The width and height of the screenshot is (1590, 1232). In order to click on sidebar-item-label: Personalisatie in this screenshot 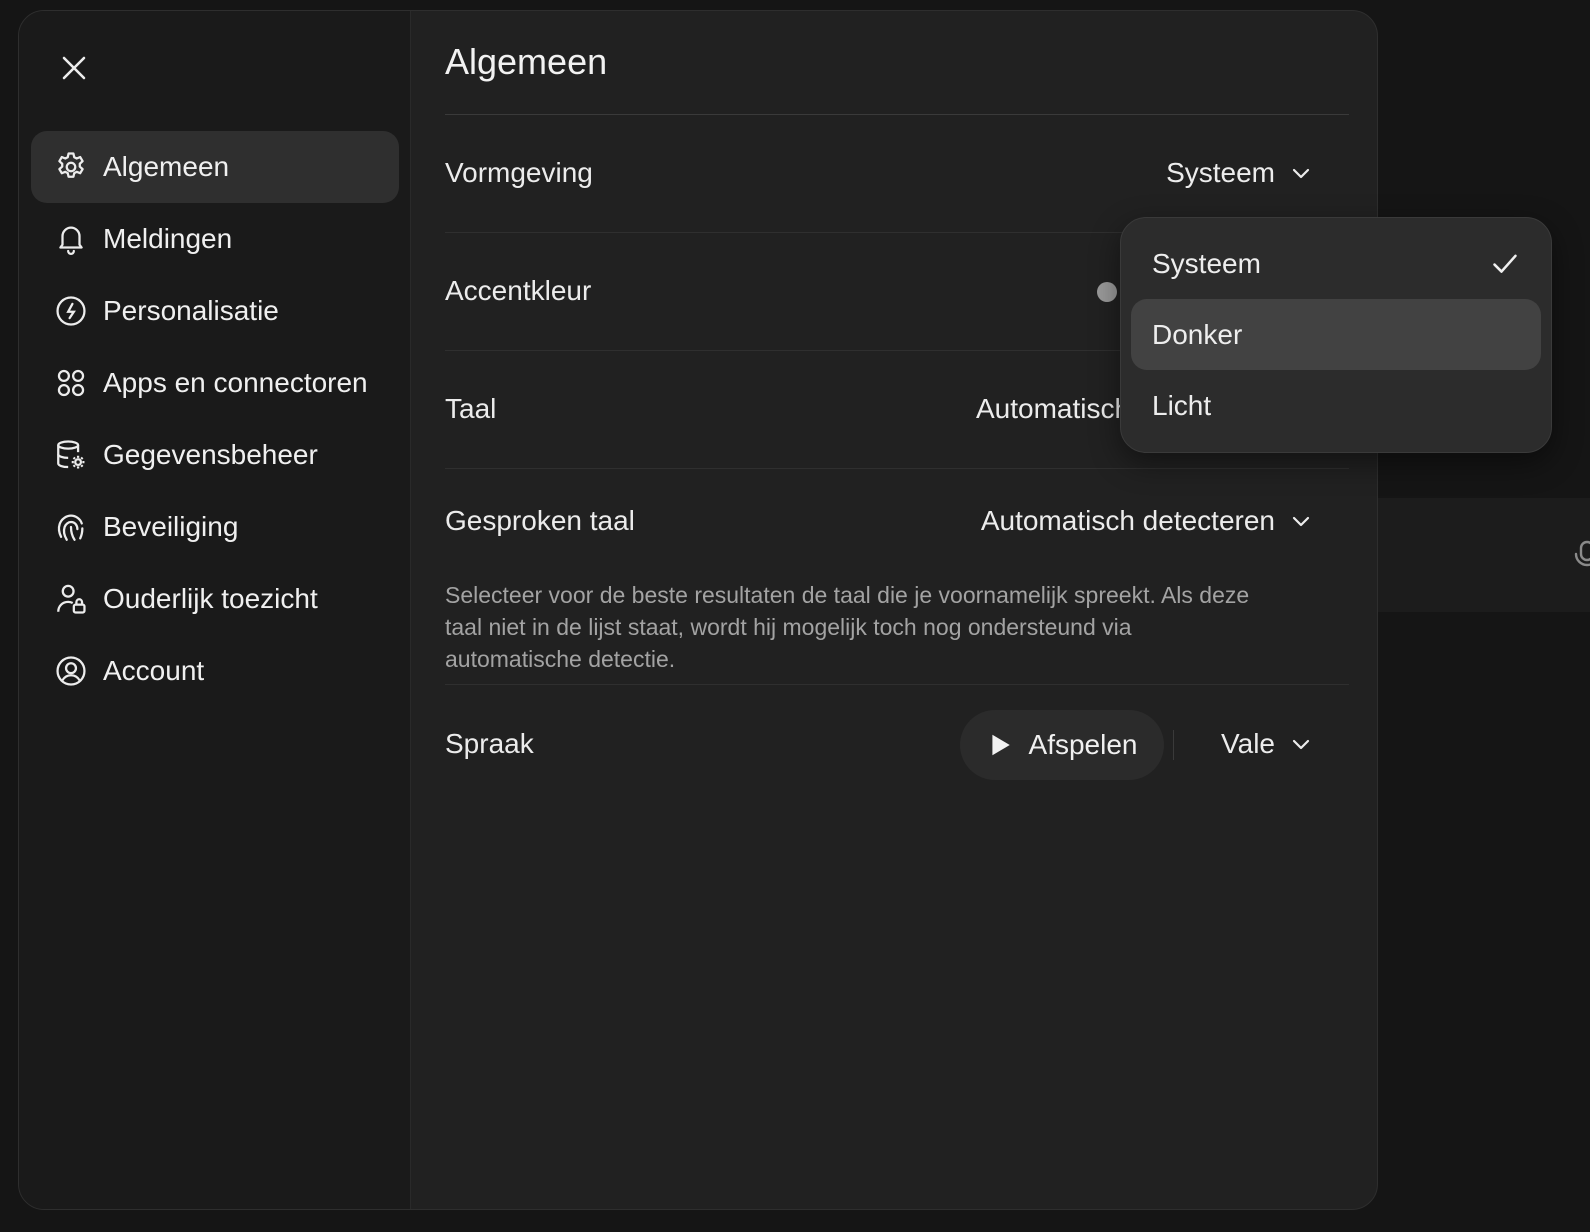, I will do `click(191, 310)`.